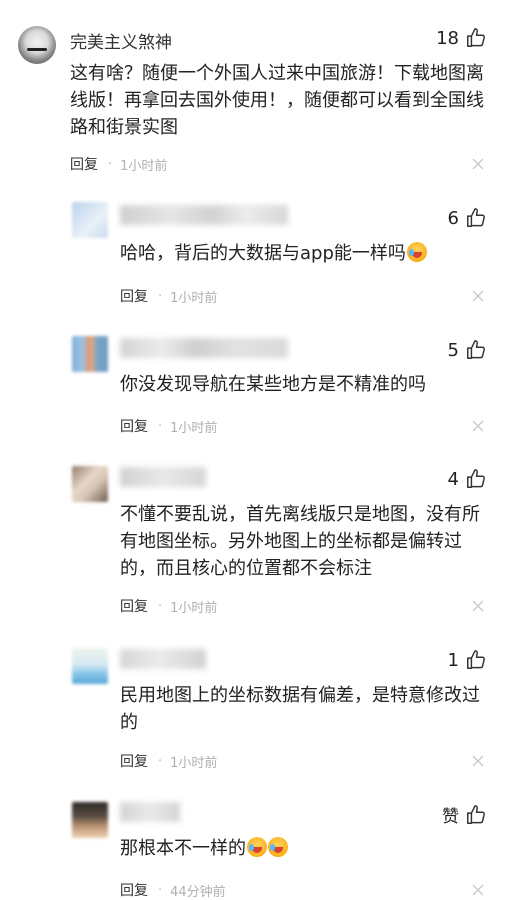 The height and width of the screenshot is (900, 517). What do you see at coordinates (121, 40) in the screenshot?
I see `username: 完美主义煞神` at bounding box center [121, 40].